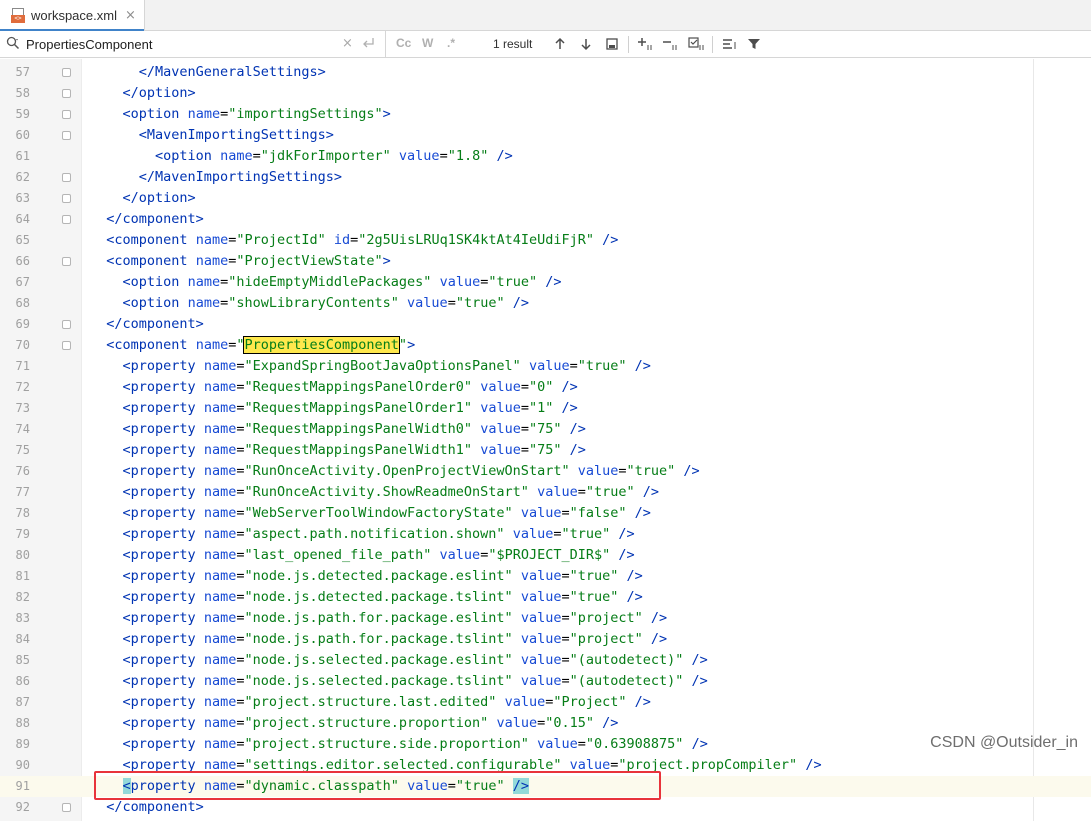 The height and width of the screenshot is (821, 1091). What do you see at coordinates (545, 135) in the screenshot?
I see `code-line: 60 <MavenImportingSettings>` at bounding box center [545, 135].